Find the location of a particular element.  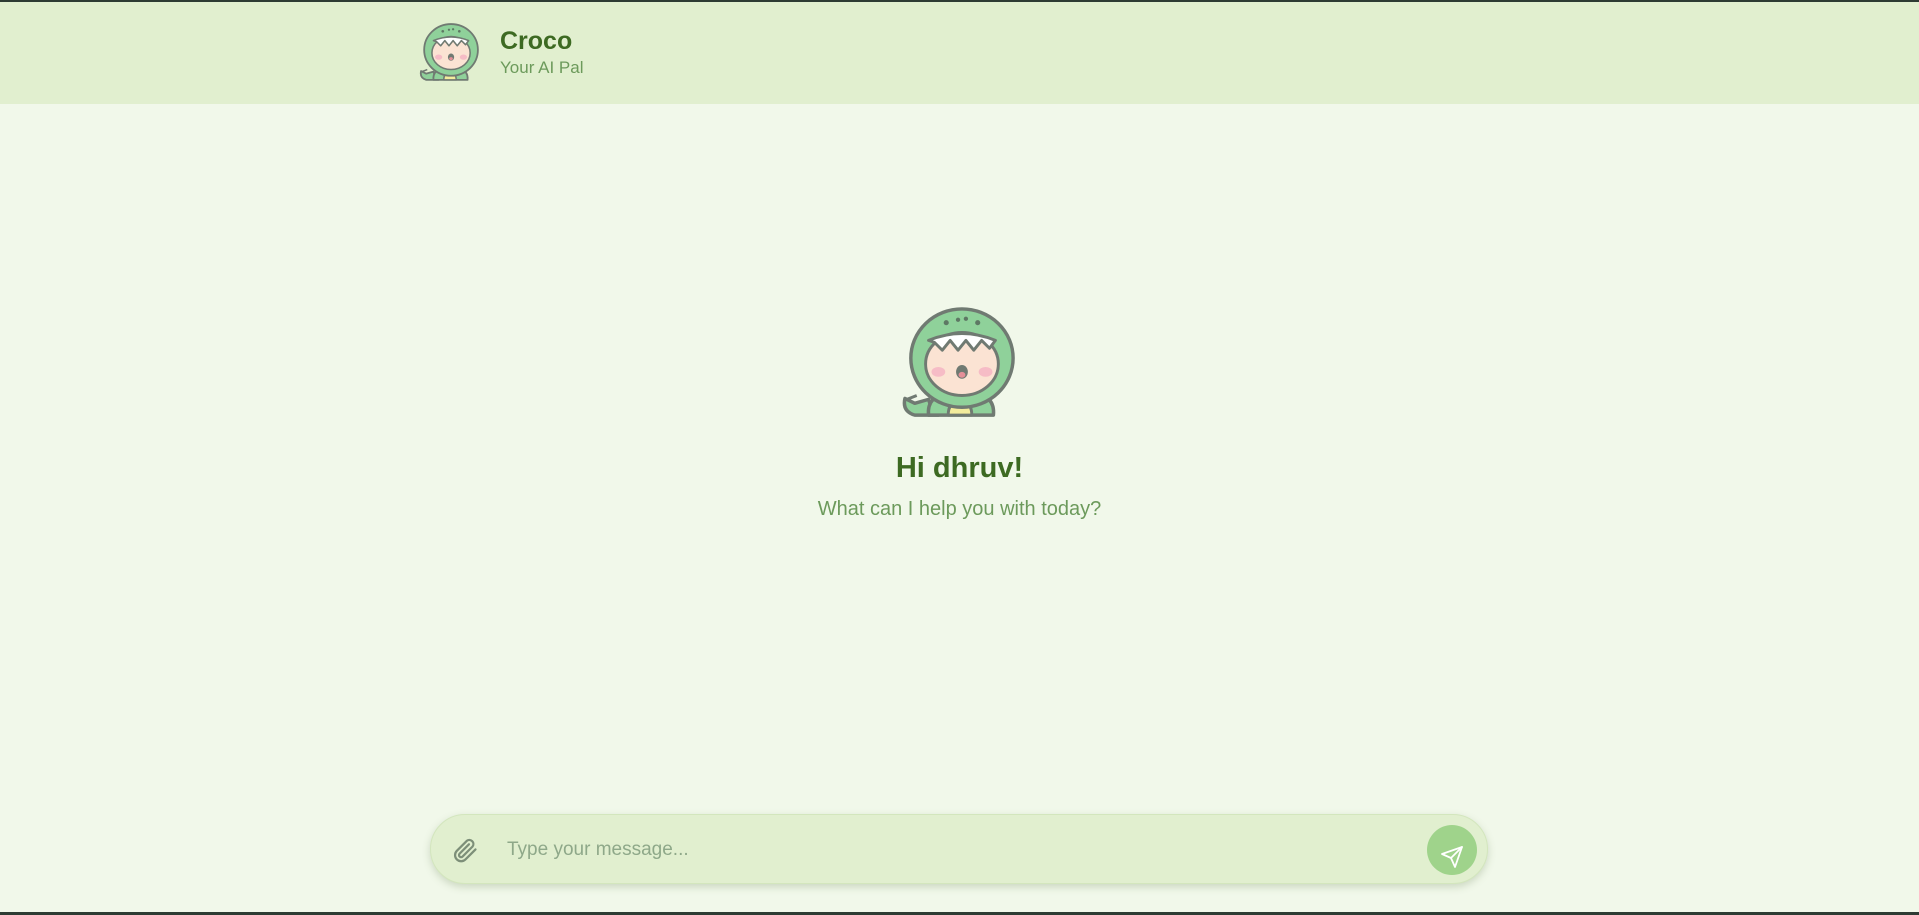

attach-button is located at coordinates (465, 850).